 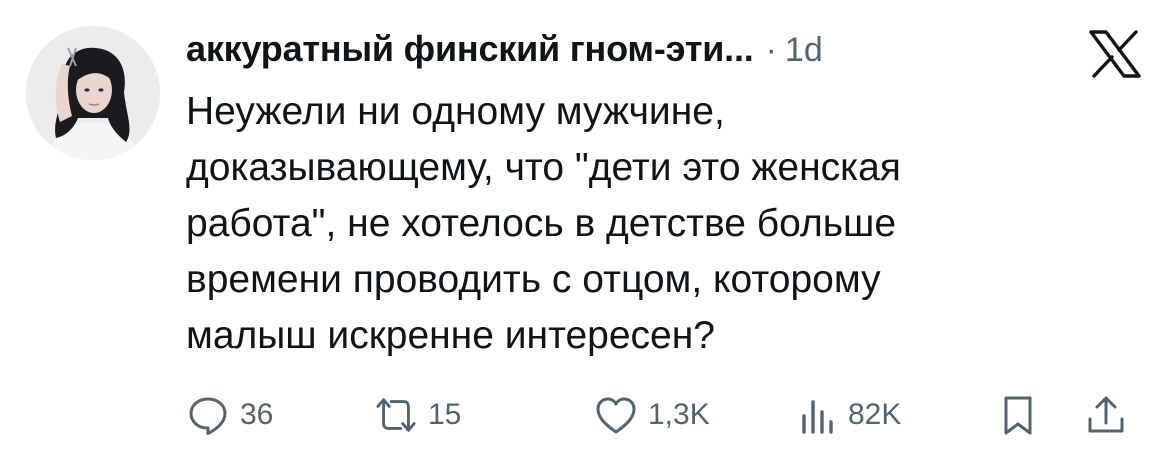 I want to click on repost-icon, so click(x=396, y=415).